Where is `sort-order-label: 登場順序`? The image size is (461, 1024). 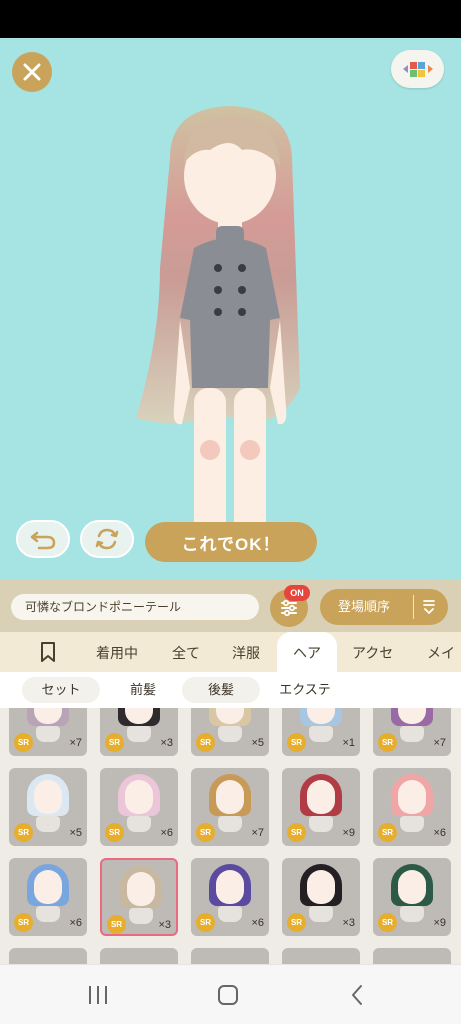
sort-order-label: 登場順序 is located at coordinates (364, 606).